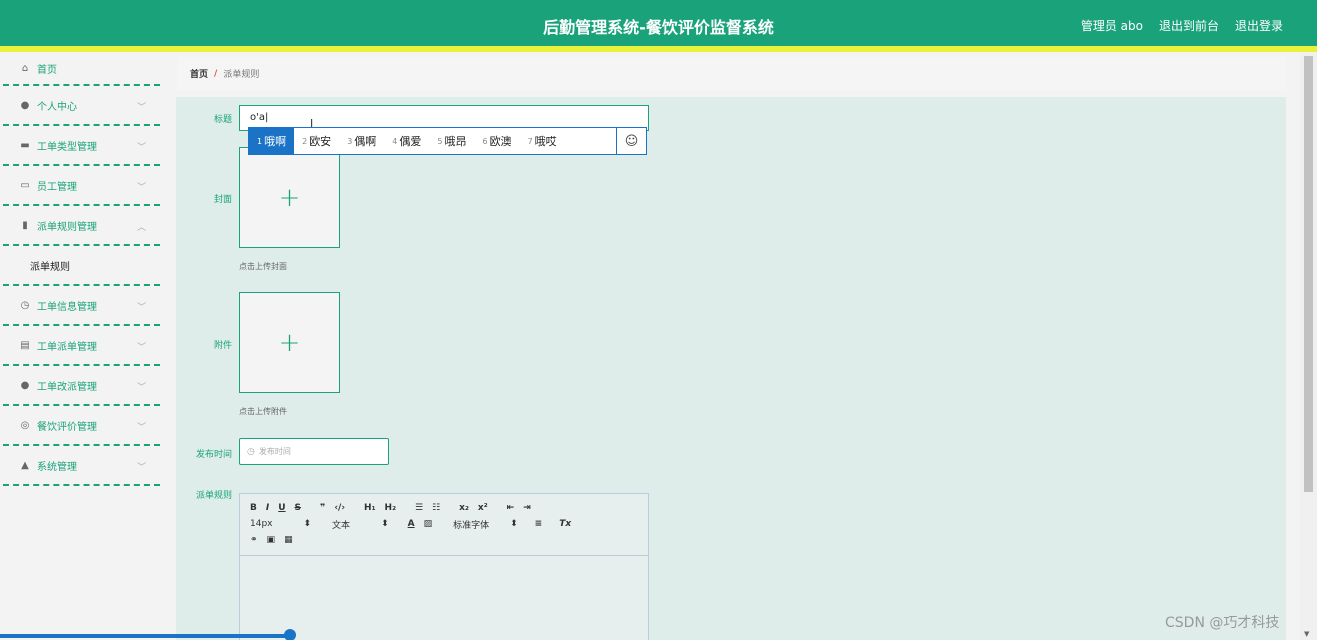 The height and width of the screenshot is (640, 1317). I want to click on publish-time-placeholder: 发布时间, so click(274, 451).